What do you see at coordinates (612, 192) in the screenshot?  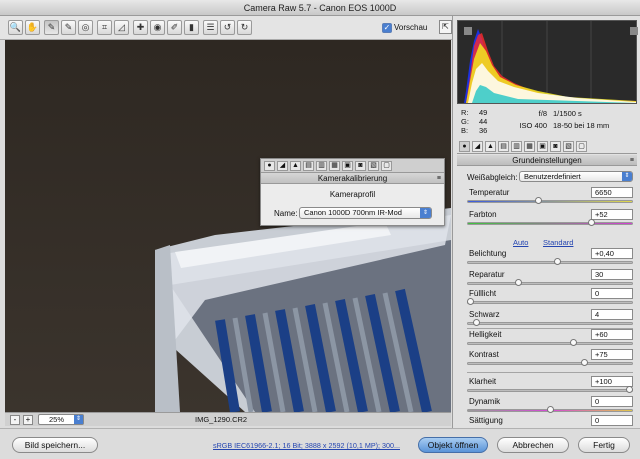 I see `temperatur-input: 6650` at bounding box center [612, 192].